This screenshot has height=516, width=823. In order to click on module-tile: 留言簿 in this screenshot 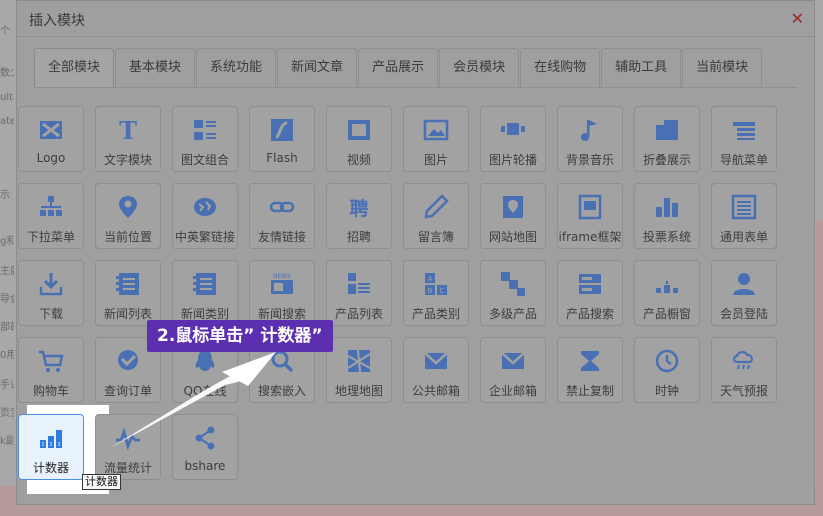, I will do `click(436, 216)`.